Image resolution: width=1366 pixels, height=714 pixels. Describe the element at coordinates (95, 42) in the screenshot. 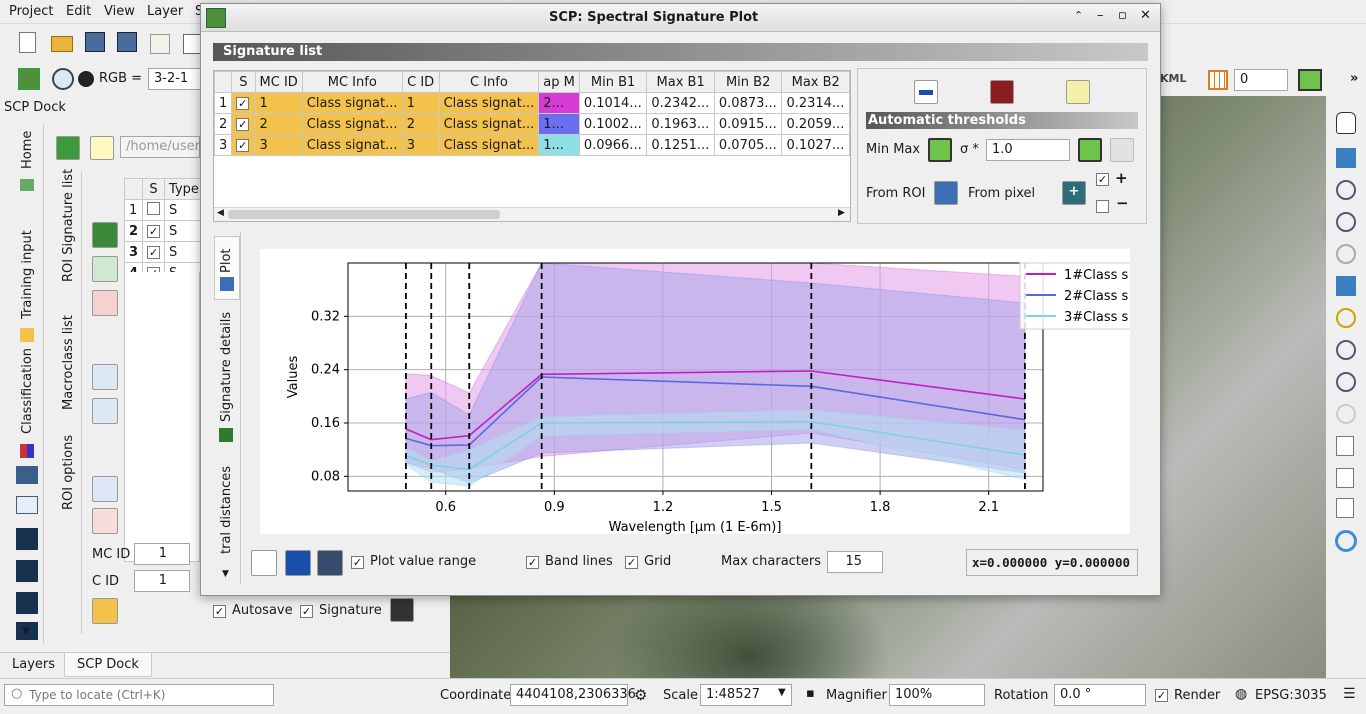

I see `save-project-icon` at that location.